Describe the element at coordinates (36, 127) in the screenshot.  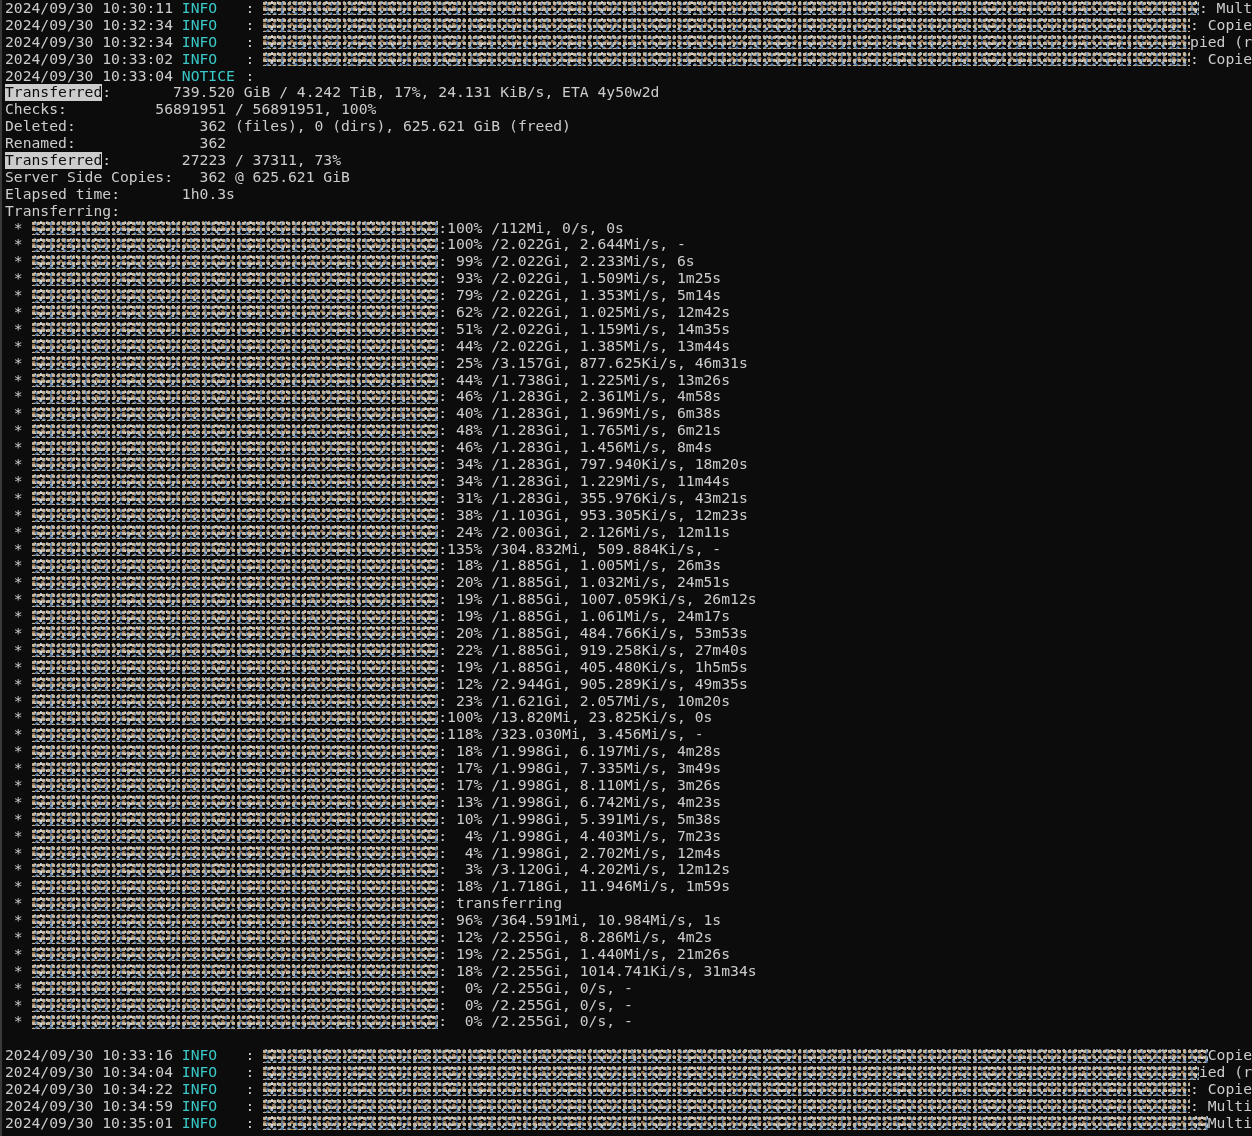
I see `stat-label: Deleted` at that location.